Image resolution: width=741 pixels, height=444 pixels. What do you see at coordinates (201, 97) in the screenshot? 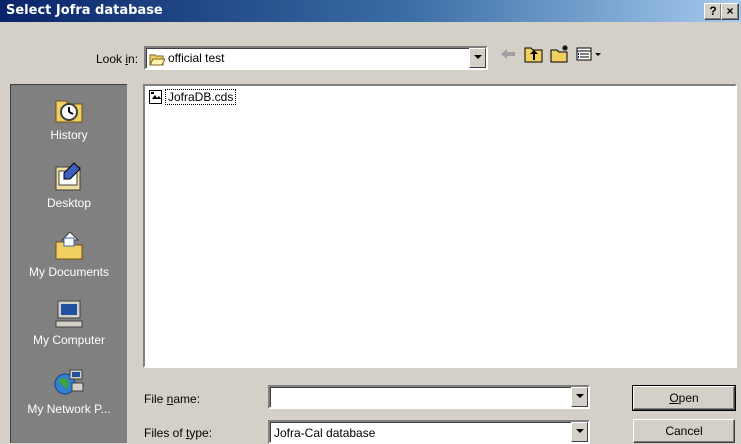
I see `file-name-label: JofraDB.cds` at bounding box center [201, 97].